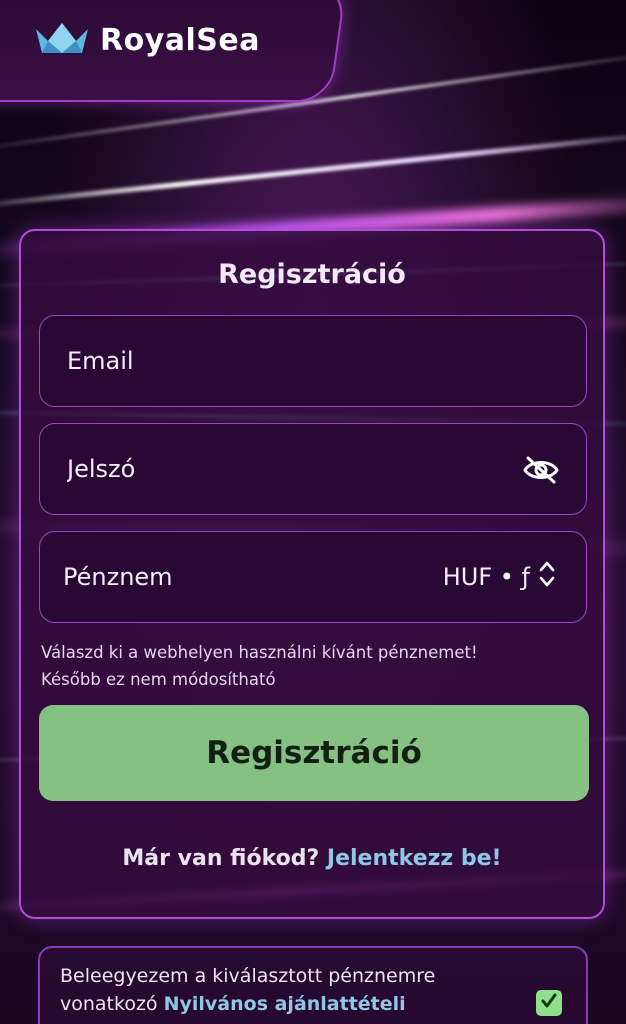  What do you see at coordinates (158, 679) in the screenshot?
I see `currency-hint-line: Később ez nem módosítható` at bounding box center [158, 679].